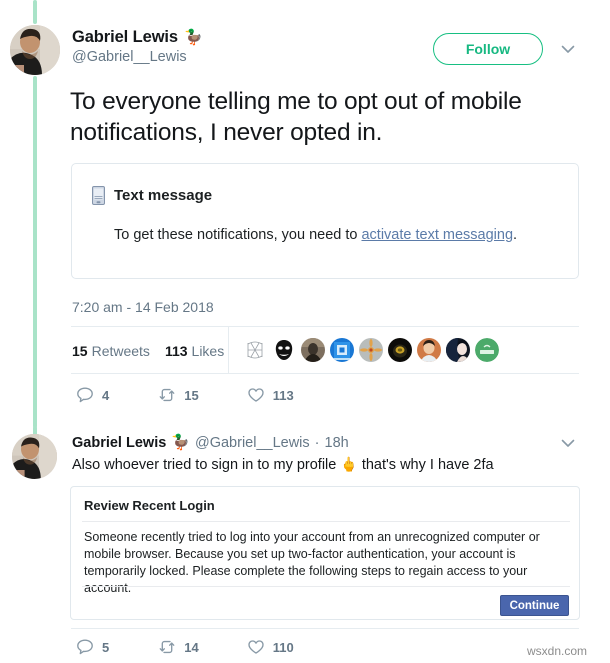 This screenshot has height=663, width=610. What do you see at coordinates (238, 235) in the screenshot?
I see `card-body-prefix: To get these notifications, you need to` at bounding box center [238, 235].